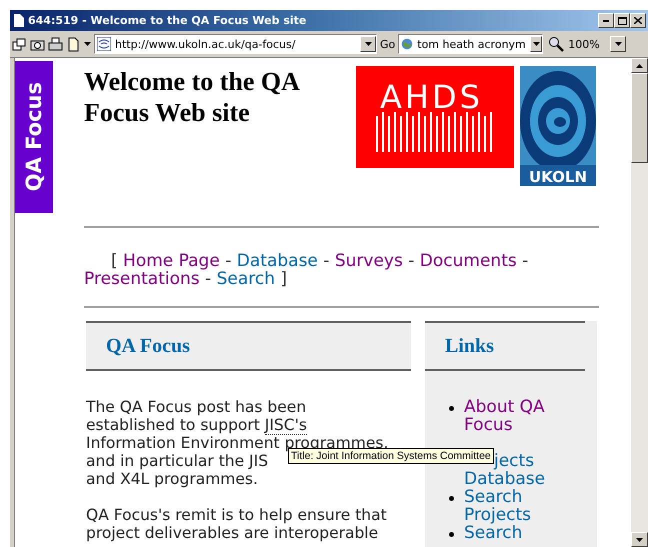  I want to click on sidebar-link: jects, so click(514, 461).